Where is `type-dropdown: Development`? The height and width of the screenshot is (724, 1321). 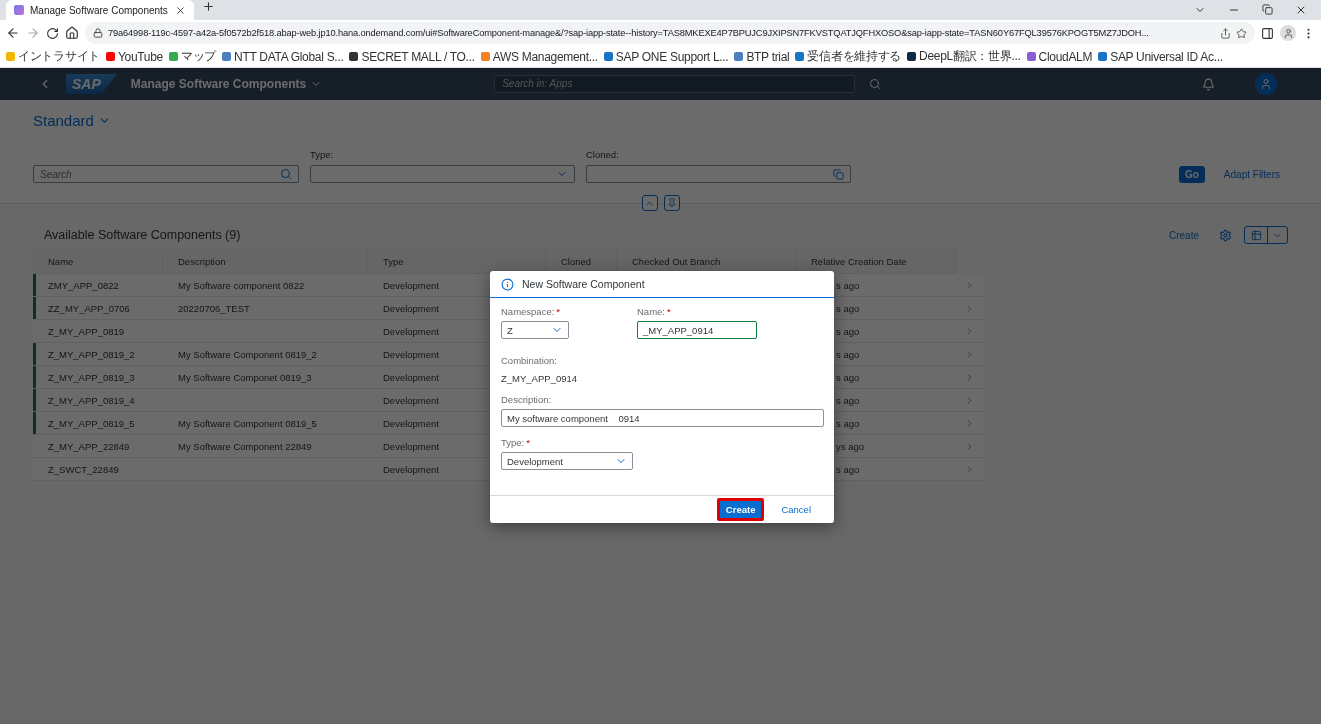 type-dropdown: Development is located at coordinates (567, 461).